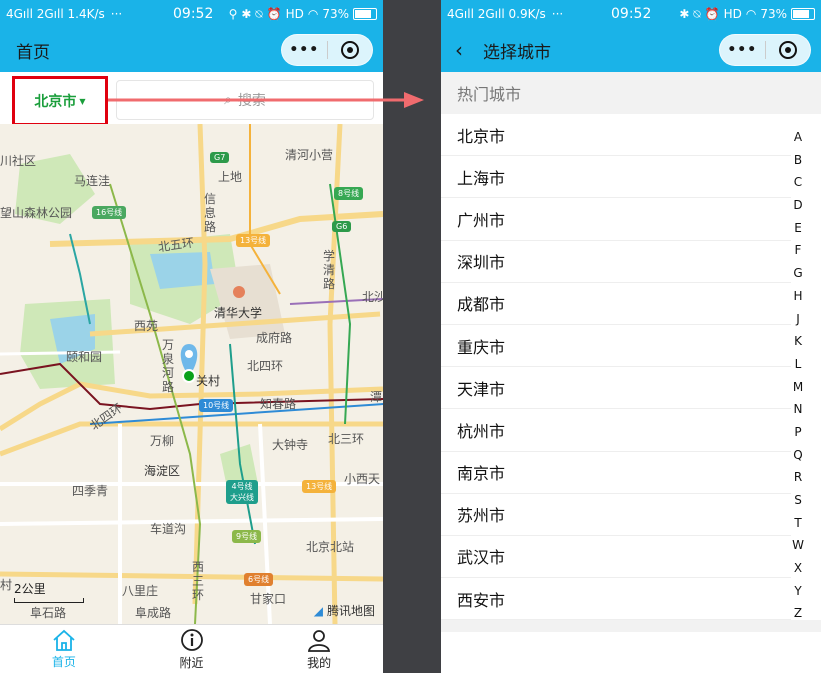  Describe the element at coordinates (616, 515) in the screenshot. I see `city-list-item: 苏州市` at that location.